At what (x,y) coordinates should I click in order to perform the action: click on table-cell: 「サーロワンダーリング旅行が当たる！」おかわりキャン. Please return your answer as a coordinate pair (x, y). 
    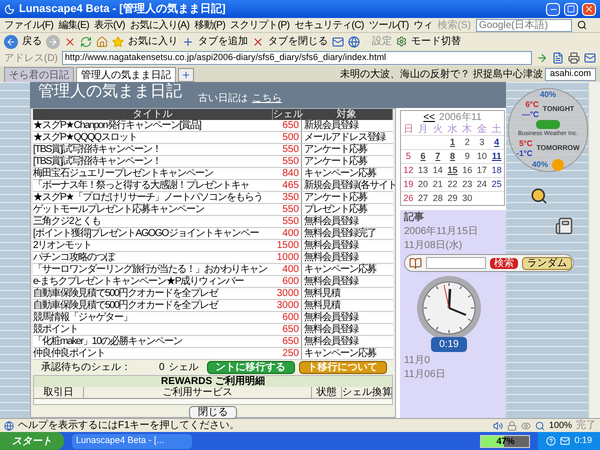
    Looking at the image, I should click on (153, 269).